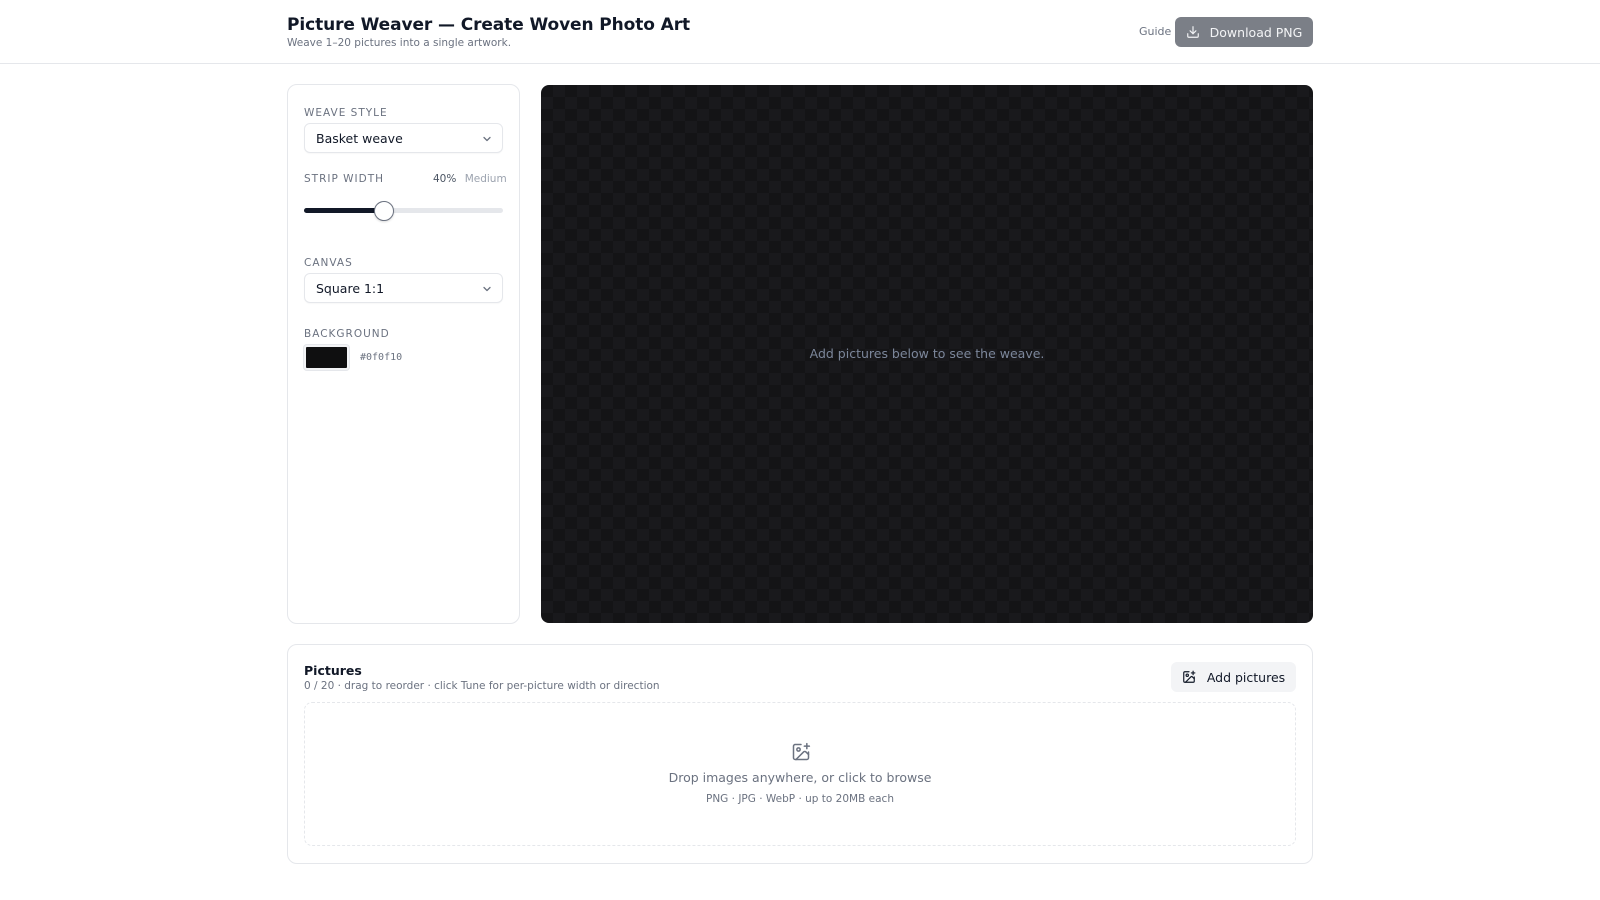  What do you see at coordinates (326, 357) in the screenshot?
I see `background-color-swatch` at bounding box center [326, 357].